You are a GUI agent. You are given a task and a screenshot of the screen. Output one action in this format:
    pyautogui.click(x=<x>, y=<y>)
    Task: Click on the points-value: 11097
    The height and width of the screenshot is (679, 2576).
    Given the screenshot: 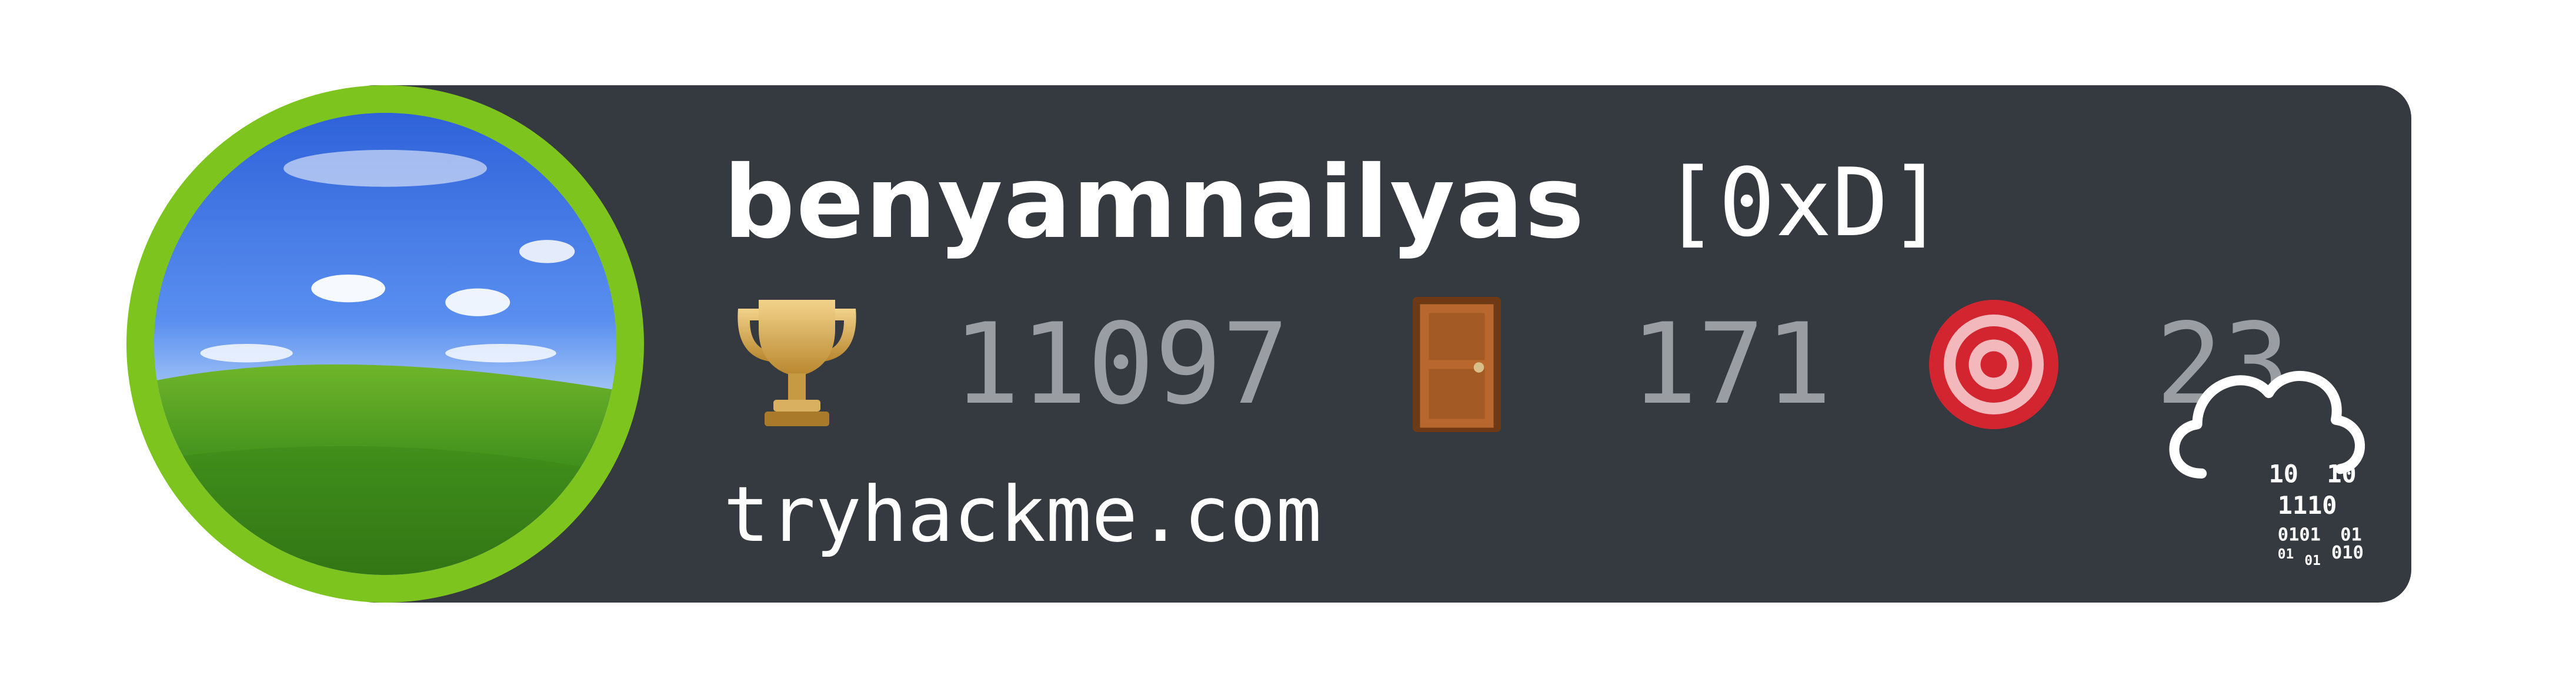 What is the action you would take?
    pyautogui.click(x=1121, y=364)
    